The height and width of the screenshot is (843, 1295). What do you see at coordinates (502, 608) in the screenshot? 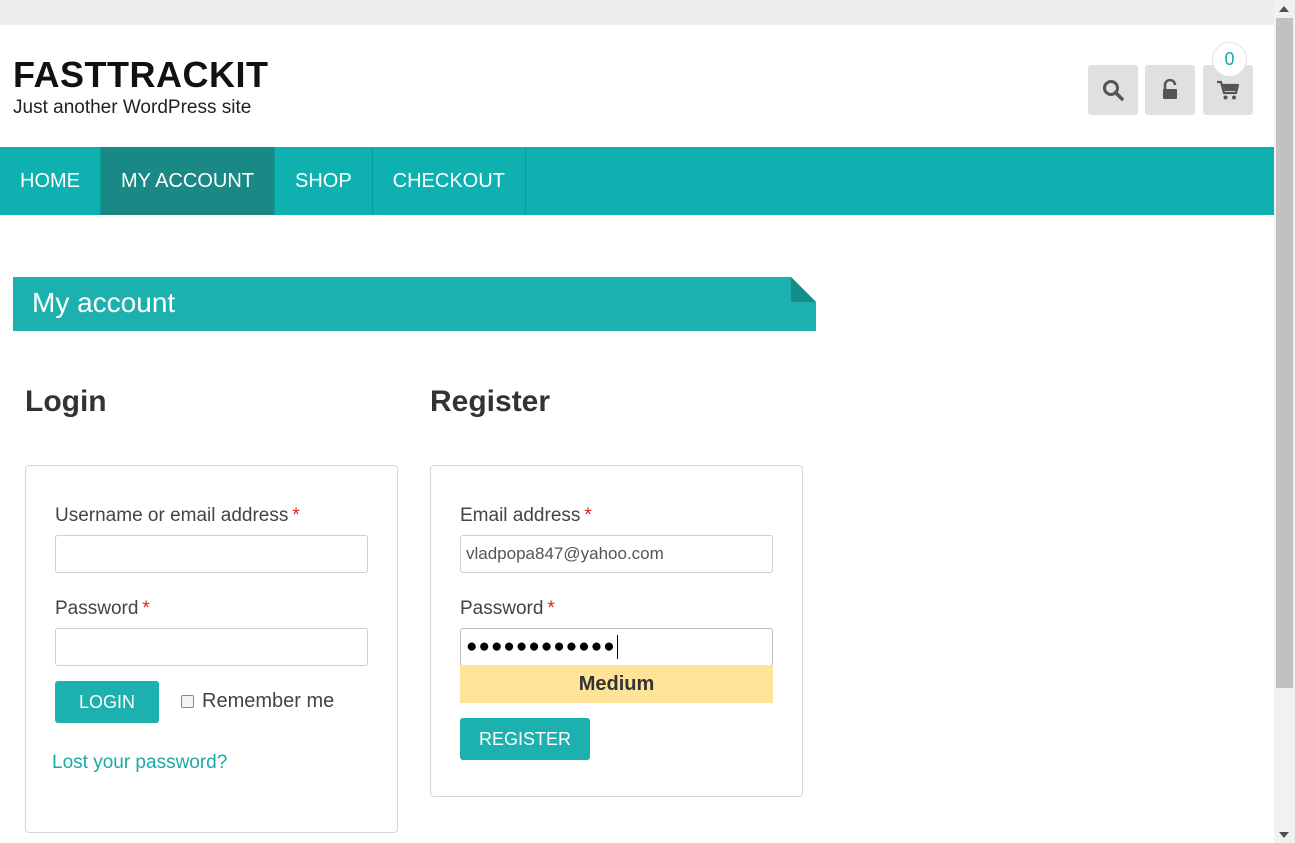
I see `register-password-label-text: Password` at bounding box center [502, 608].